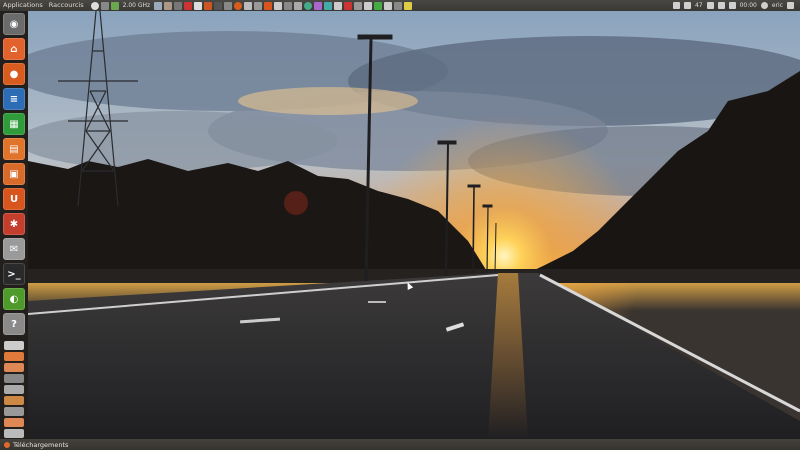 The image size is (800, 450). Describe the element at coordinates (764, 5) in the screenshot. I see `user-icon` at that location.